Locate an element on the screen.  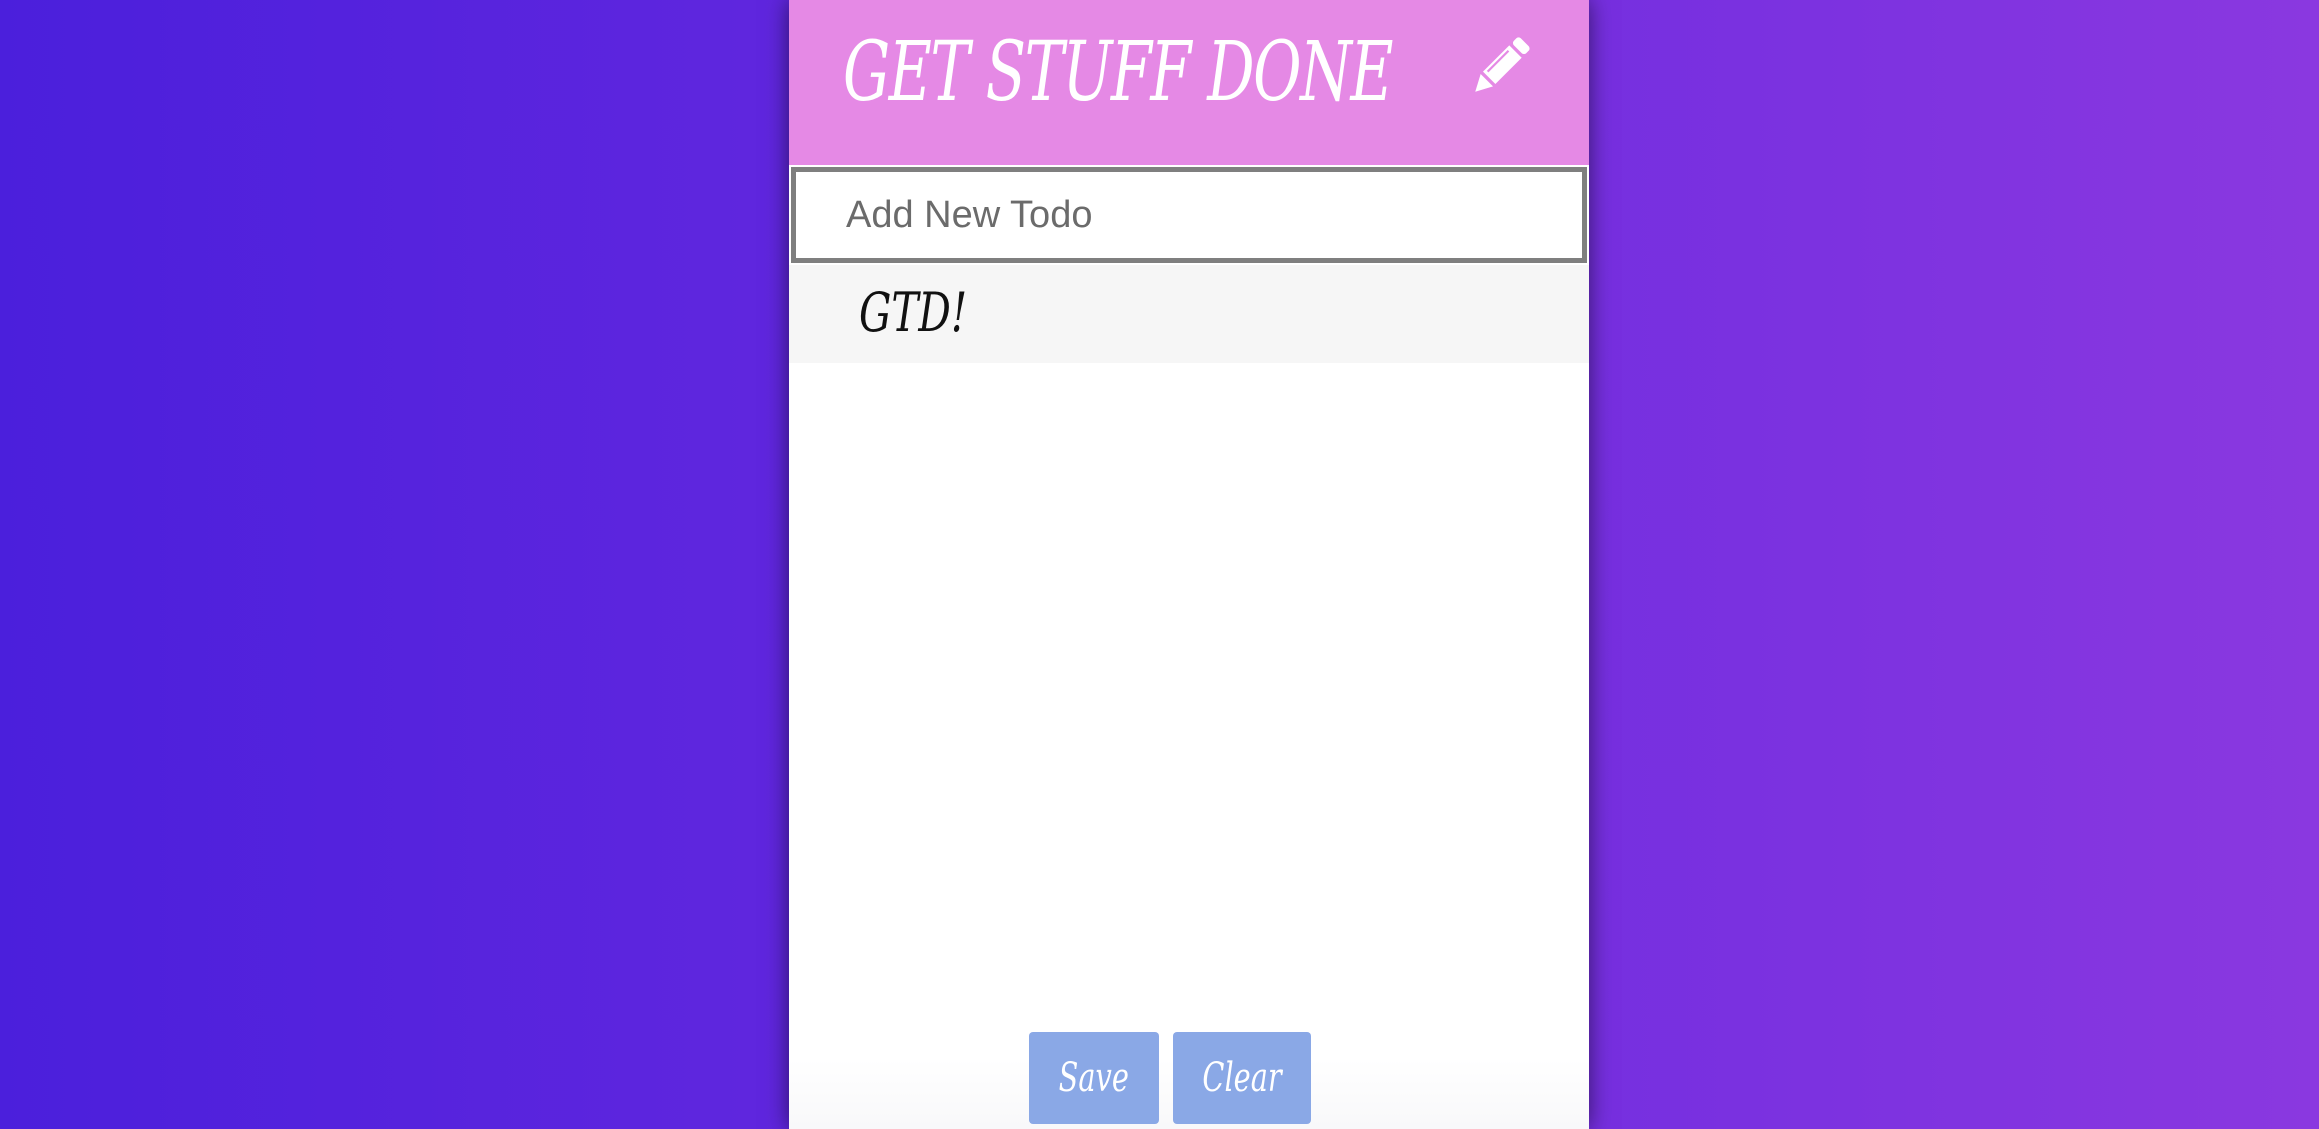
clear-button-label: Clear is located at coordinates (1242, 1078).